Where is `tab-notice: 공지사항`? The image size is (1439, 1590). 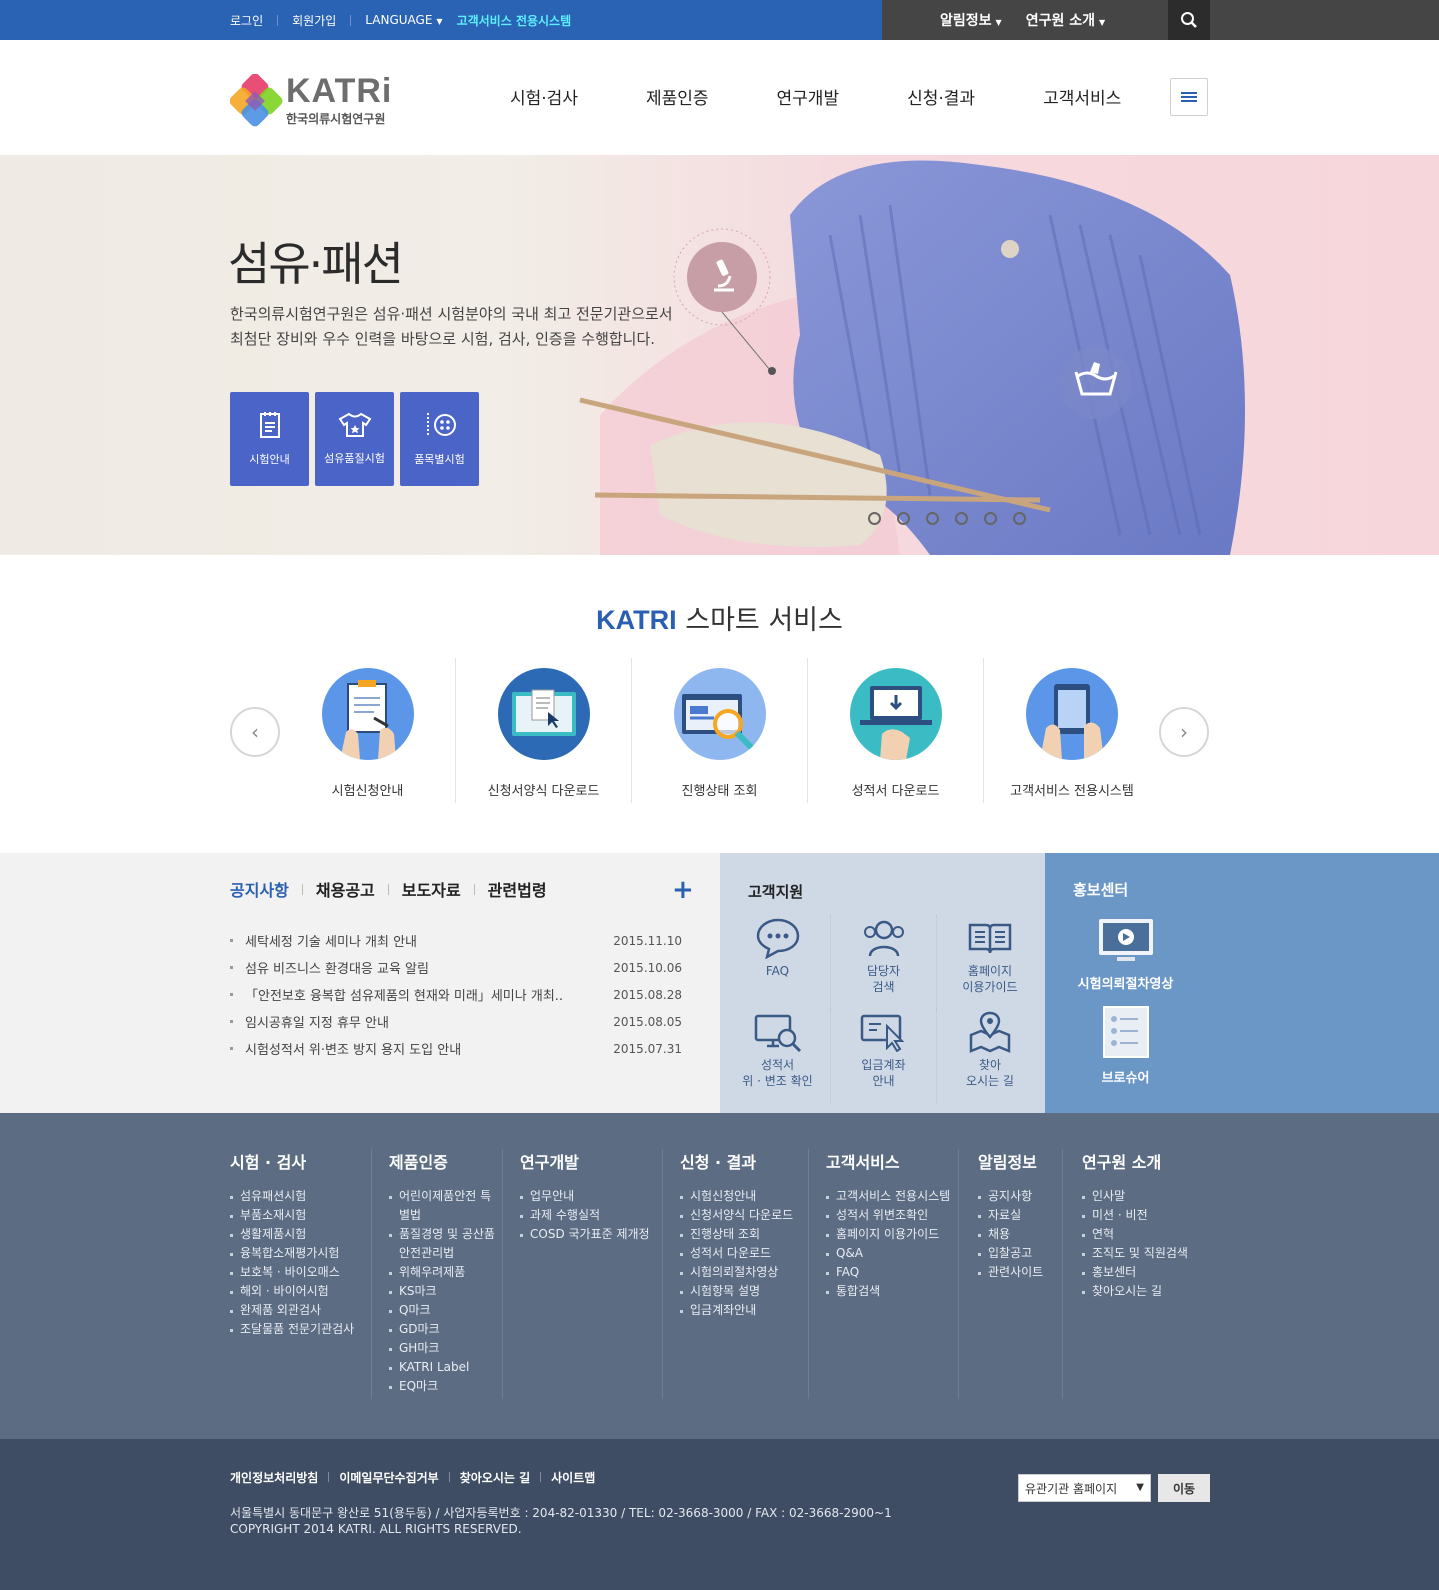 tab-notice: 공지사항 is located at coordinates (259, 889).